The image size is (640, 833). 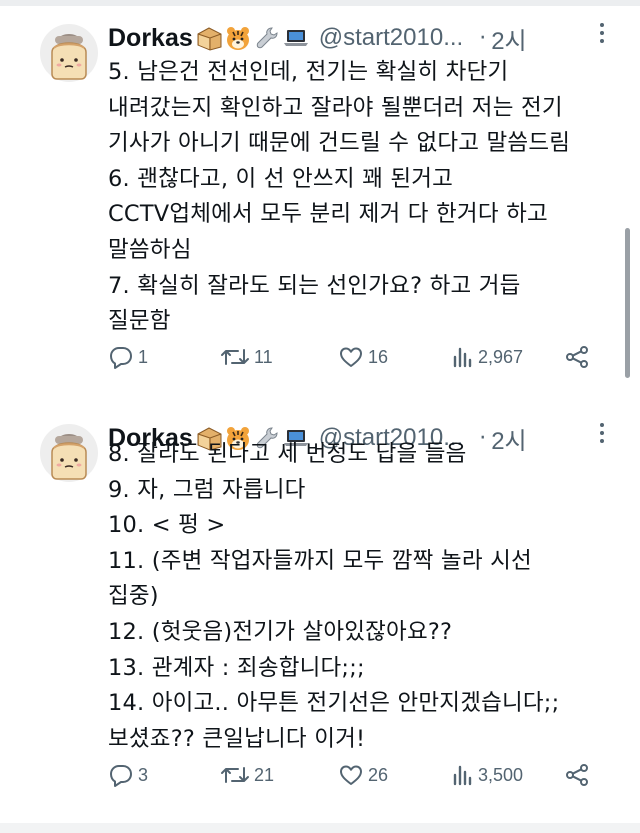 What do you see at coordinates (264, 774) in the screenshot?
I see `retweet-count: 21` at bounding box center [264, 774].